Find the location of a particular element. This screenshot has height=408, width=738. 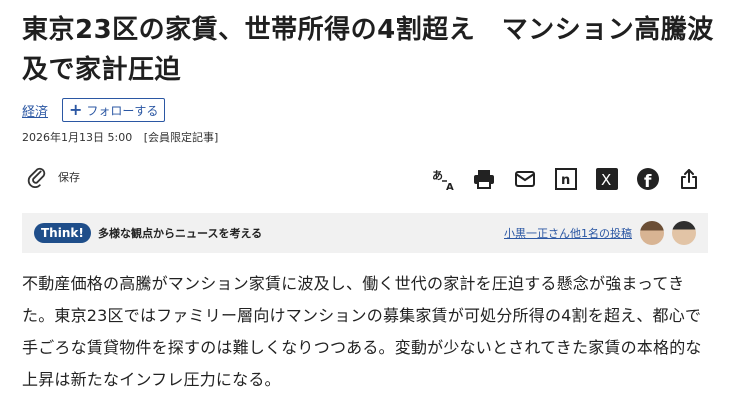

topic-link: 経済 is located at coordinates (35, 110).